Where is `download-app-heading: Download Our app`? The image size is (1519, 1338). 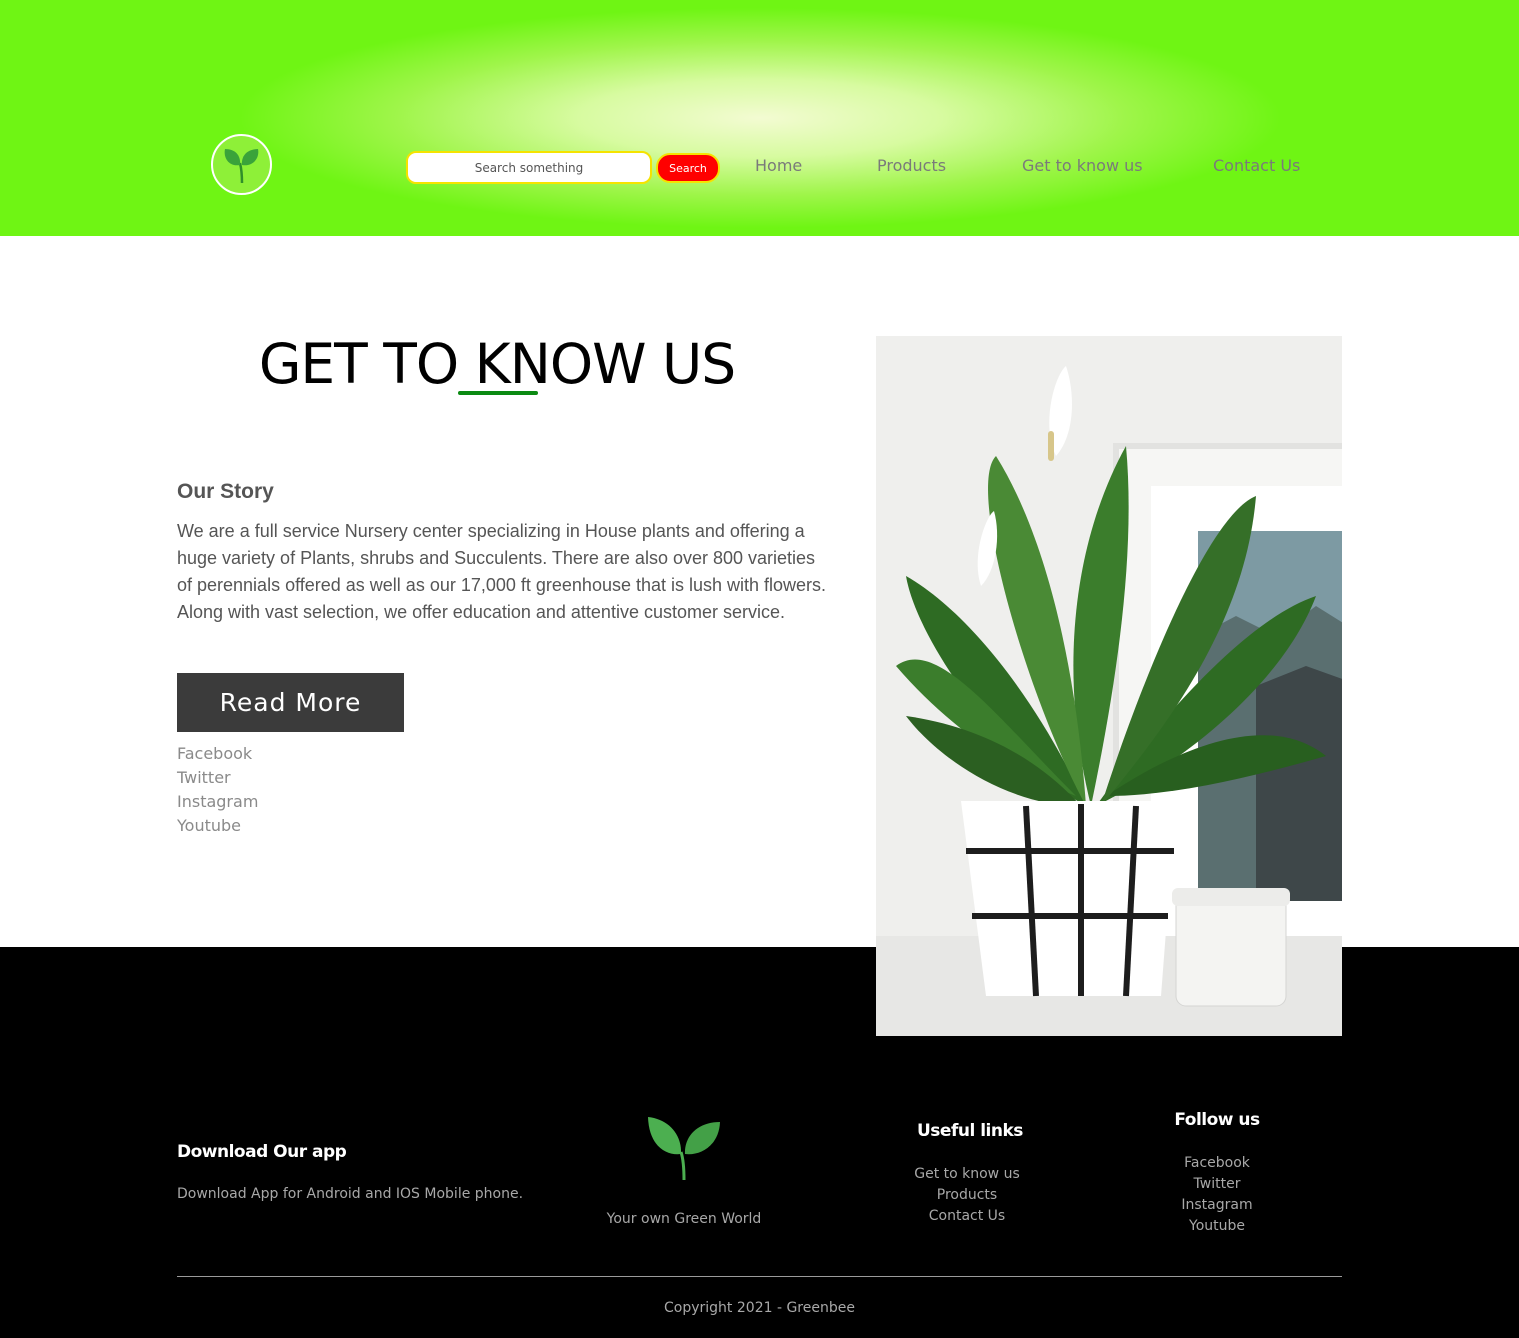
download-app-heading: Download Our app is located at coordinates (262, 1152).